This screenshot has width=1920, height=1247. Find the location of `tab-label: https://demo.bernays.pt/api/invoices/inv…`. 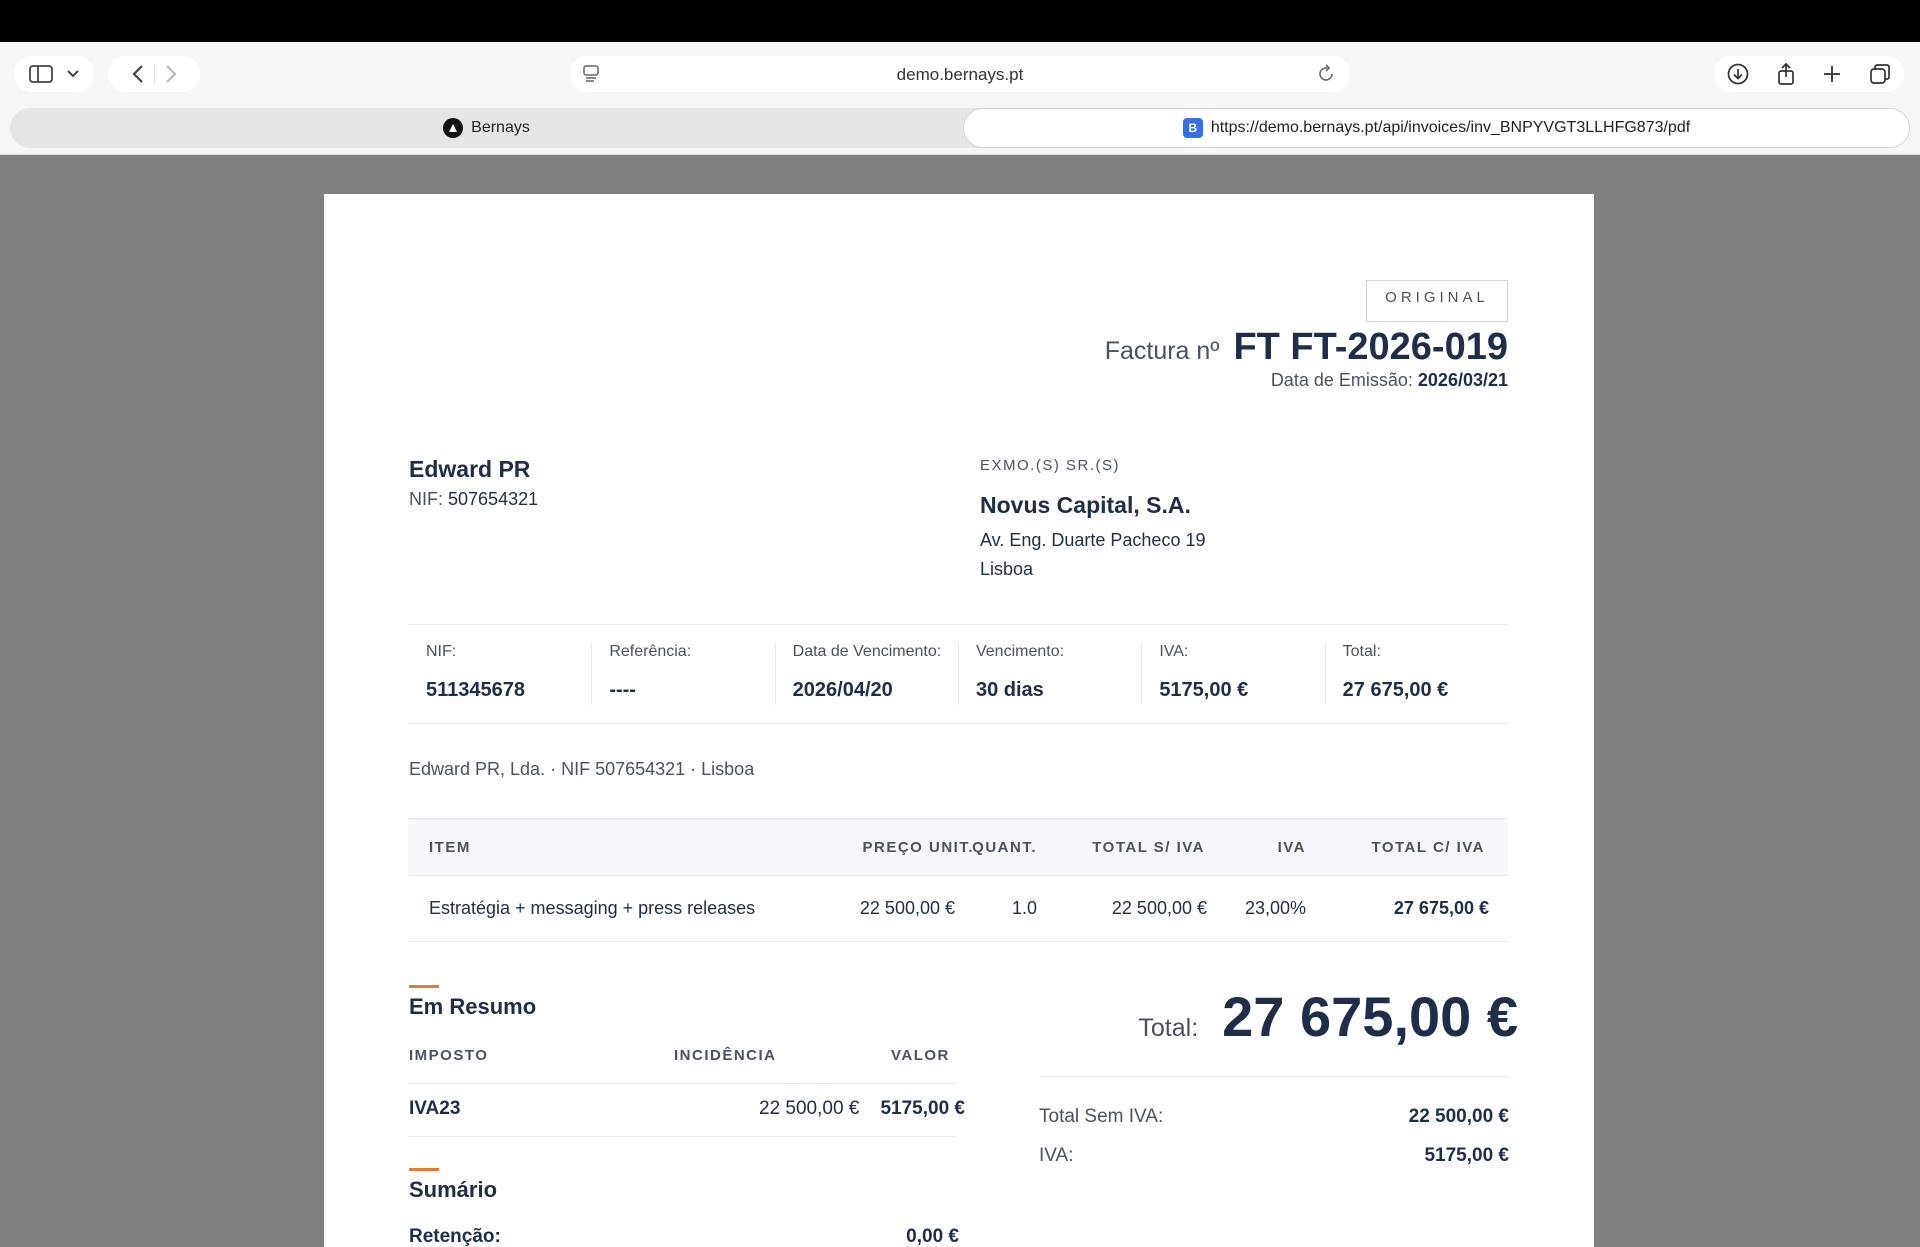

tab-label: https://demo.bernays.pt/api/invoices/inv… is located at coordinates (1450, 127).